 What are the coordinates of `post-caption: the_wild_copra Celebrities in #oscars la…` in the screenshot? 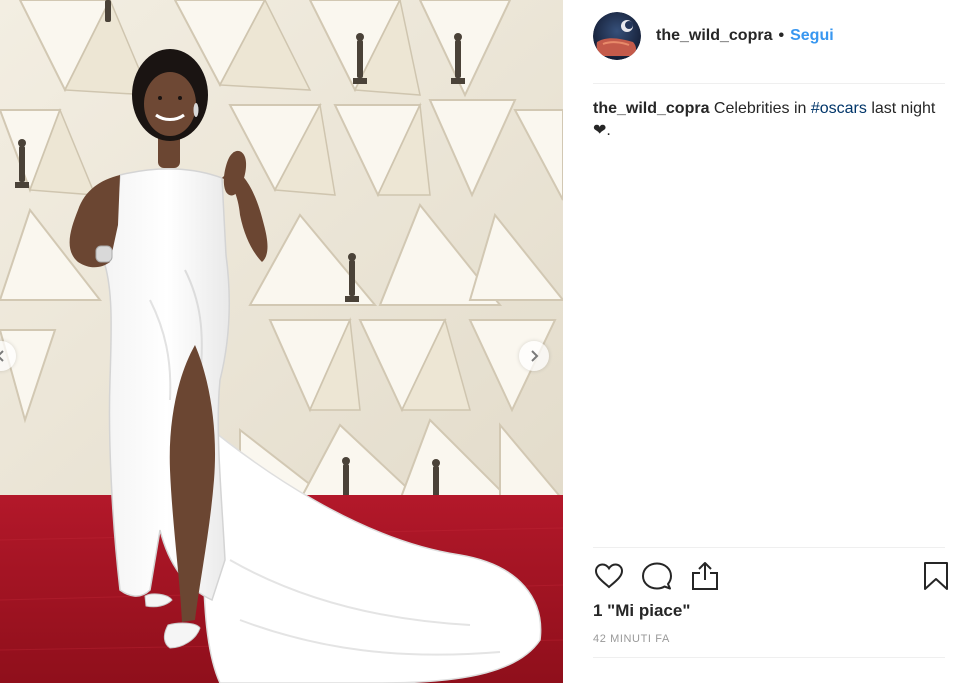 It's located at (768, 120).